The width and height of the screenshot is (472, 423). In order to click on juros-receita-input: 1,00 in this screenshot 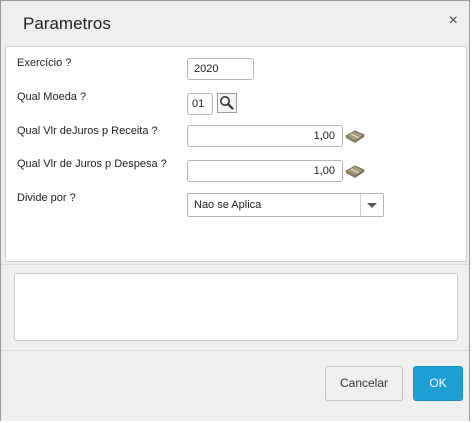, I will do `click(265, 136)`.